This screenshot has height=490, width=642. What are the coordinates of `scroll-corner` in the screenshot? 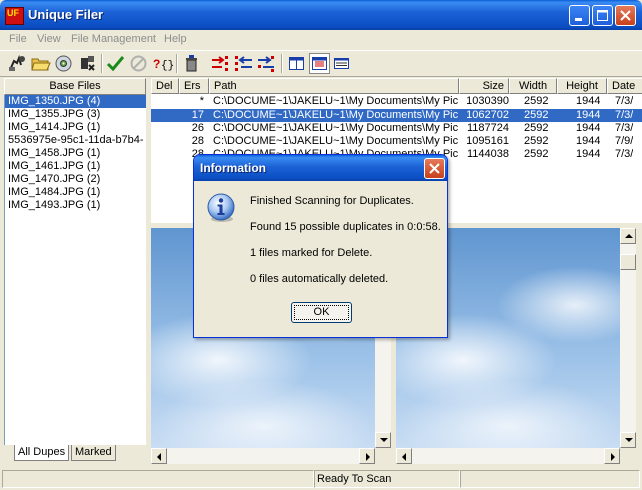 It's located at (628, 456).